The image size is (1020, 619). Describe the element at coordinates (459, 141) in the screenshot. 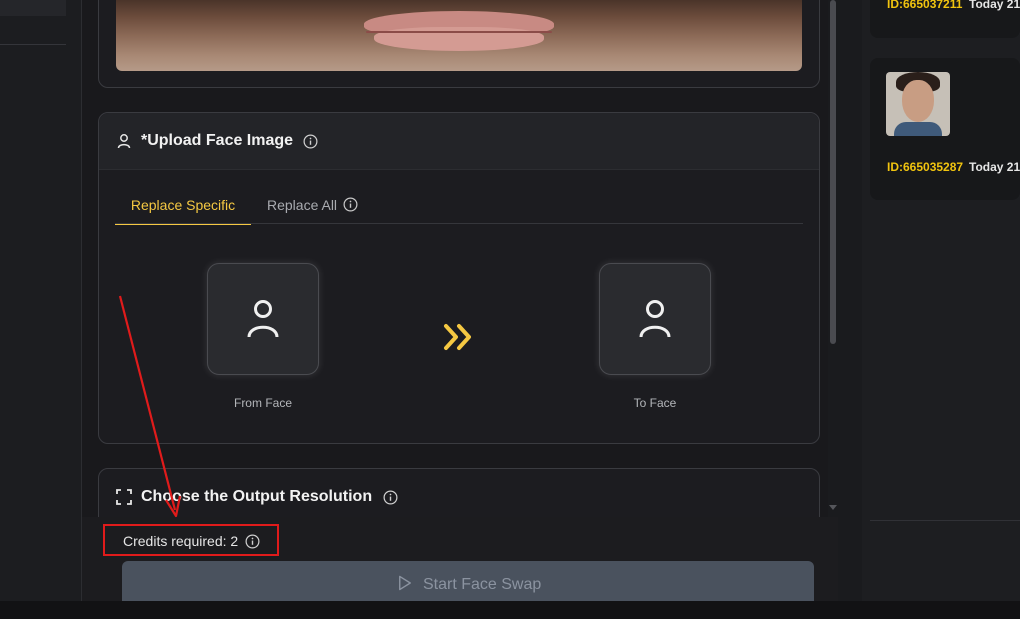

I see `upload-face-header: *Upload Face Image` at that location.